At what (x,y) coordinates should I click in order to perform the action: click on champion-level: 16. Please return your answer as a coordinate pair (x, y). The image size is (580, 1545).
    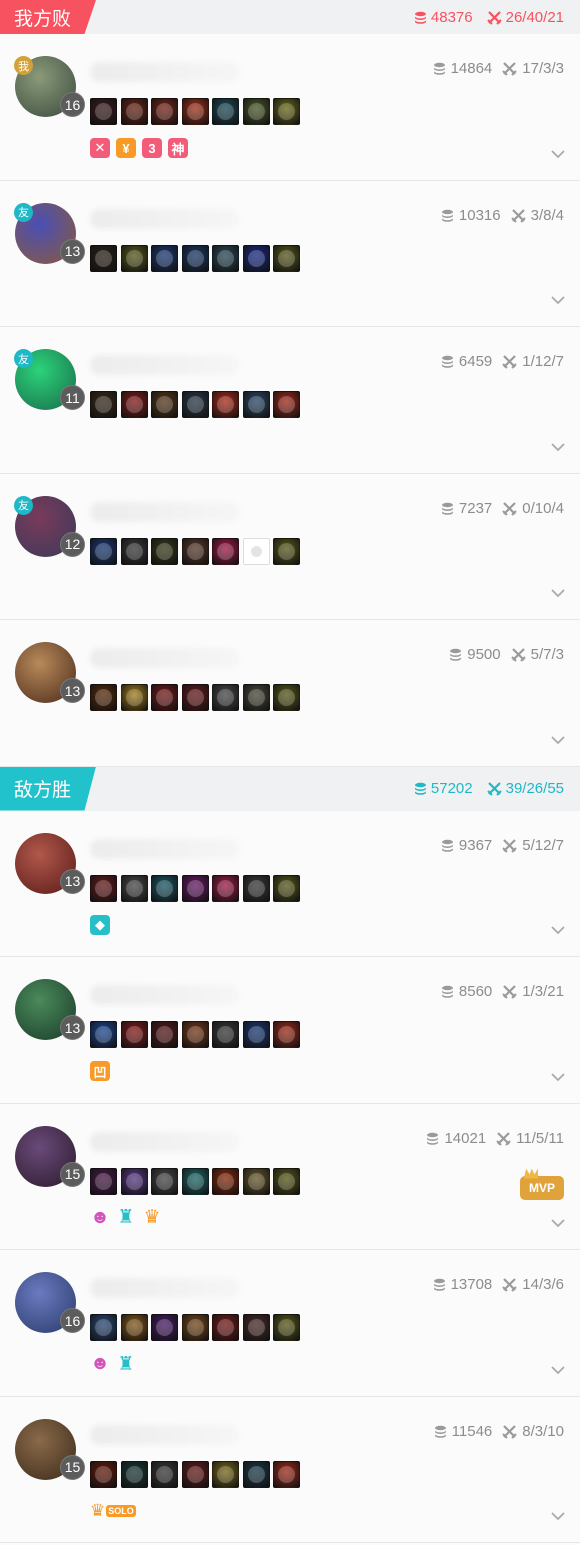
    Looking at the image, I should click on (72, 104).